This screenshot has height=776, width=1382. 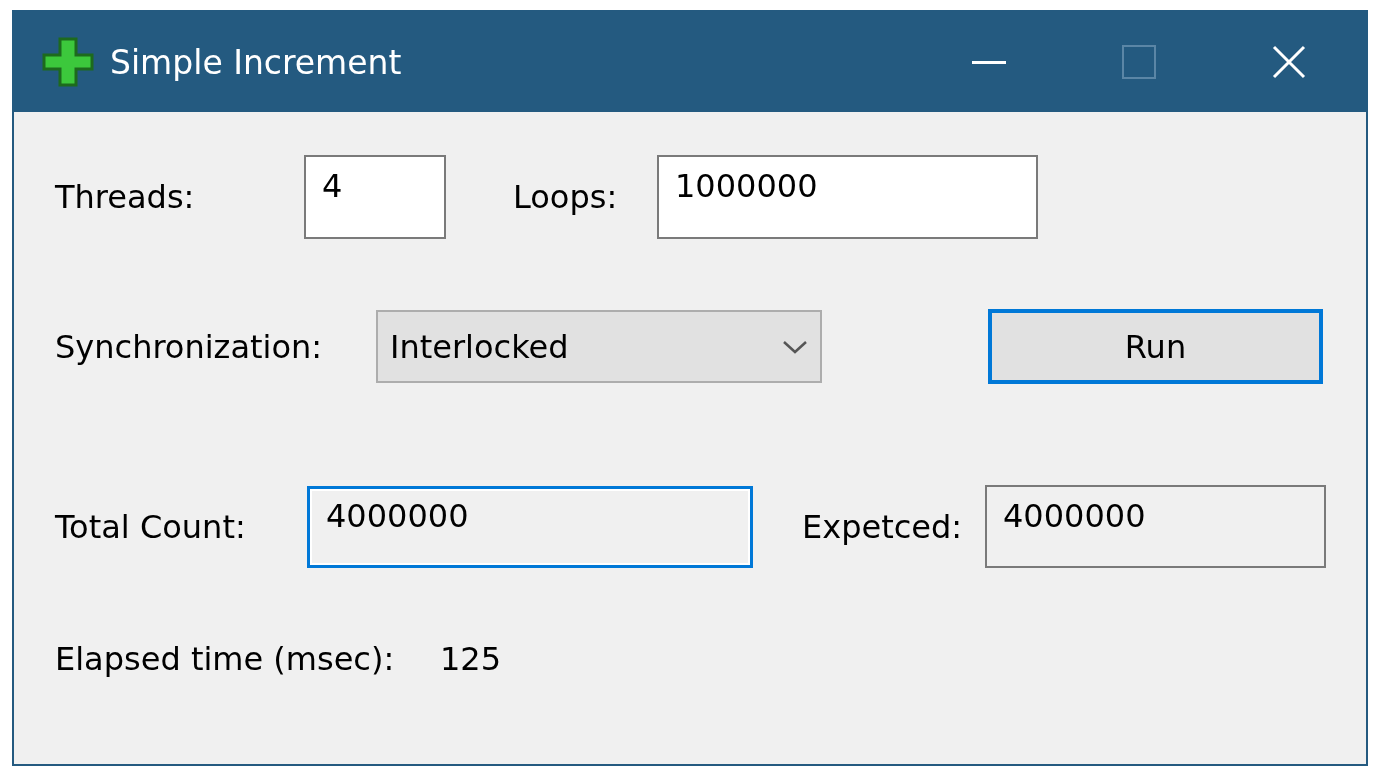 What do you see at coordinates (1289, 62) in the screenshot?
I see `close-icon` at bounding box center [1289, 62].